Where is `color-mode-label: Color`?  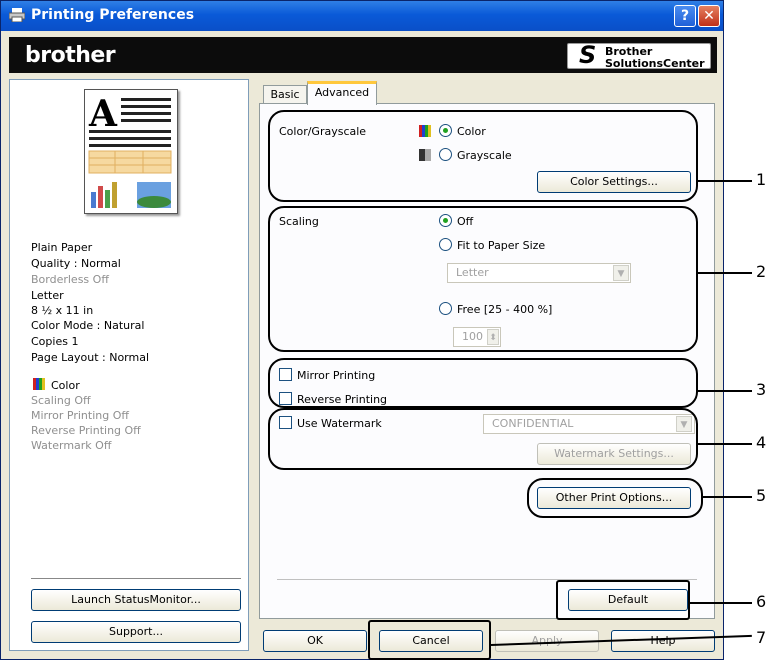 color-mode-label: Color is located at coordinates (65, 385).